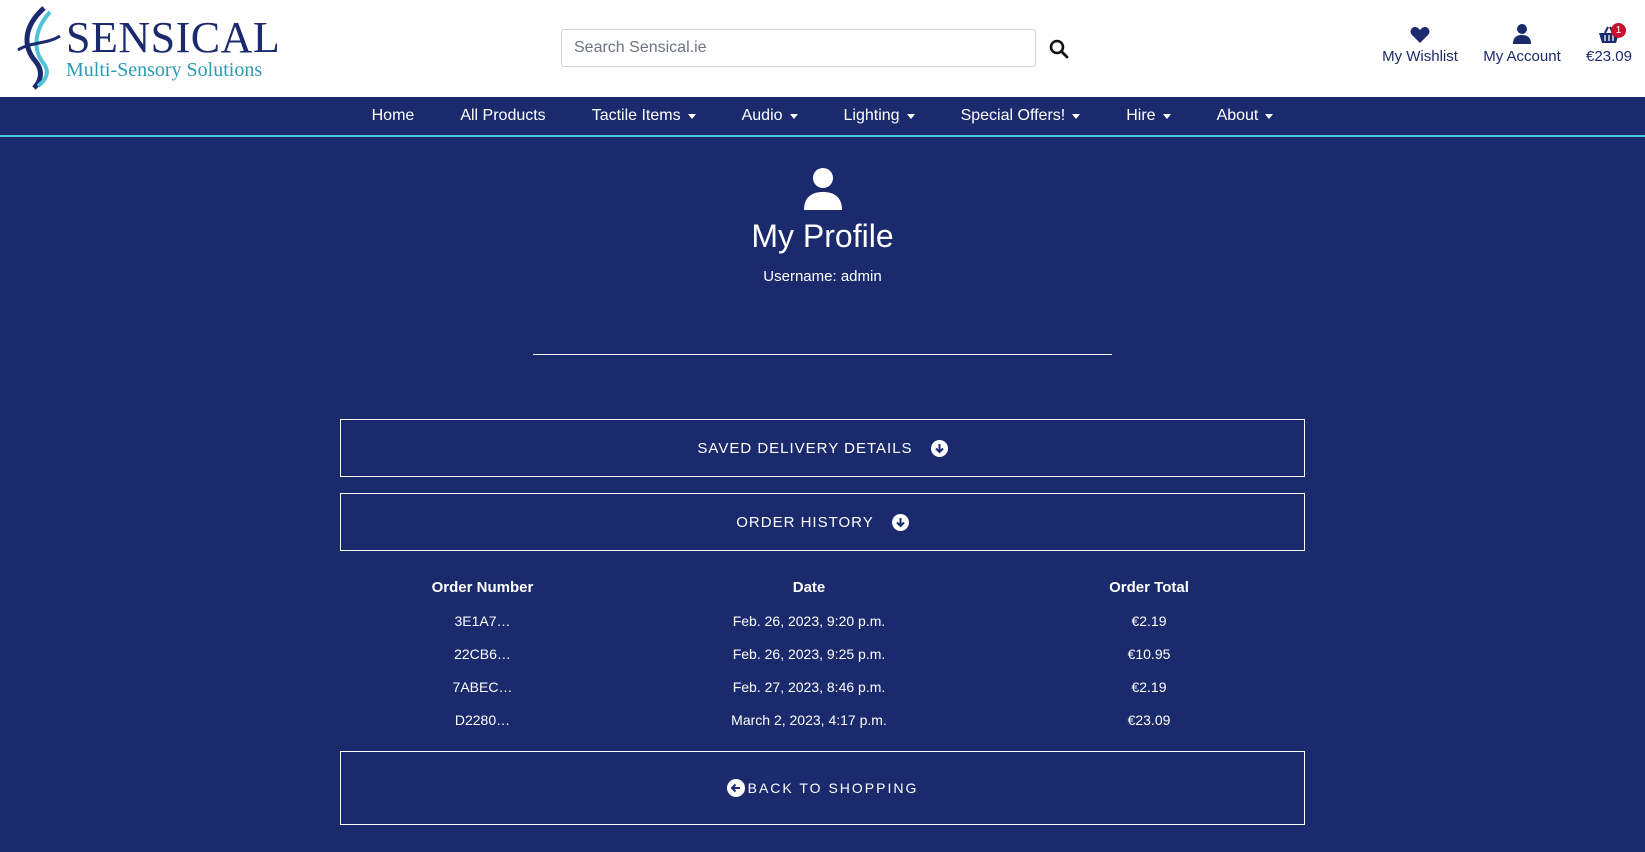  Describe the element at coordinates (809, 620) in the screenshot. I see `order-date: Feb. 26, 2023, 9:20 p.m.` at that location.